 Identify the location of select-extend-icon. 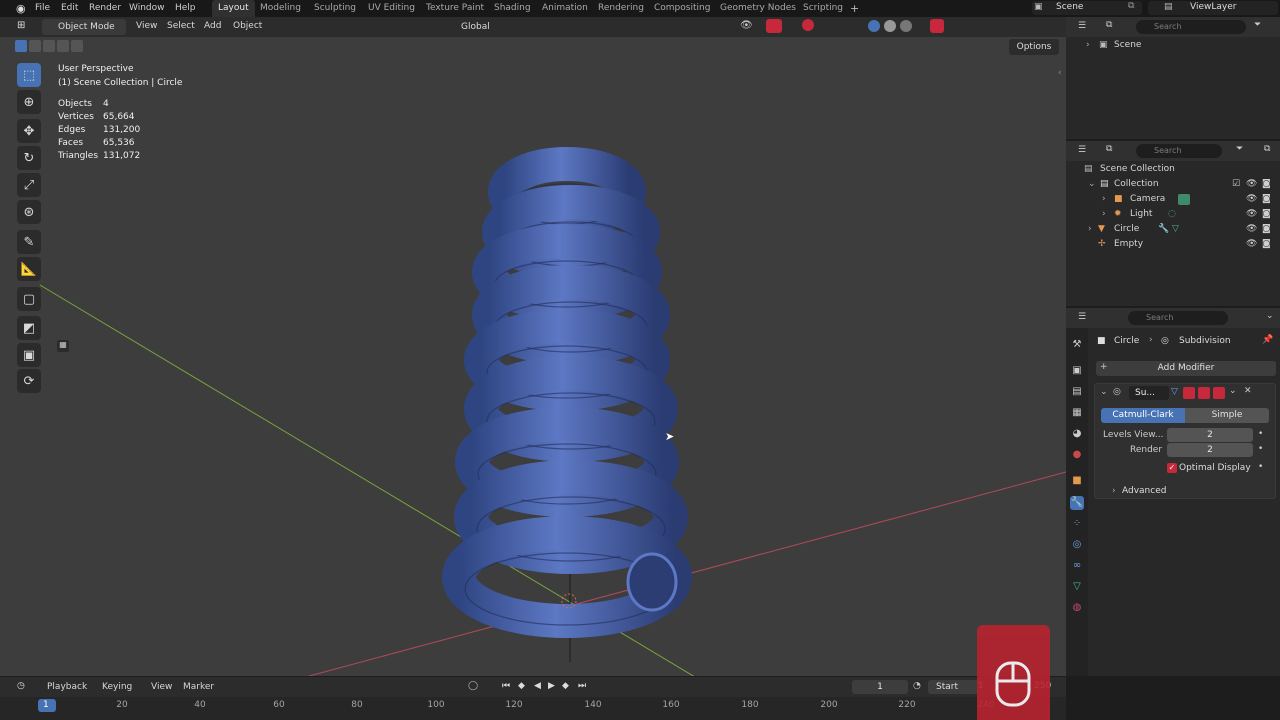
(35, 46).